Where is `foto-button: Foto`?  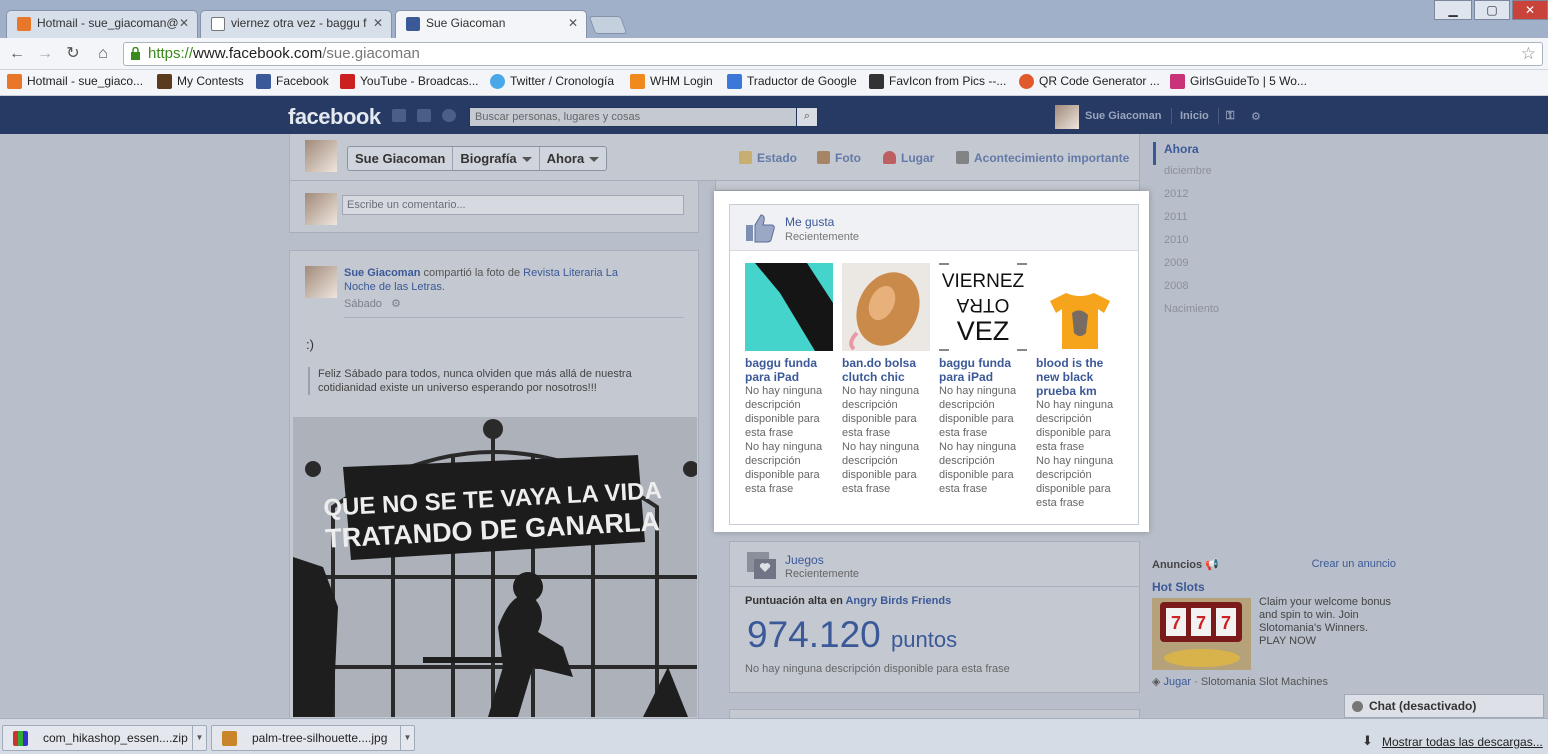 foto-button: Foto is located at coordinates (839, 158).